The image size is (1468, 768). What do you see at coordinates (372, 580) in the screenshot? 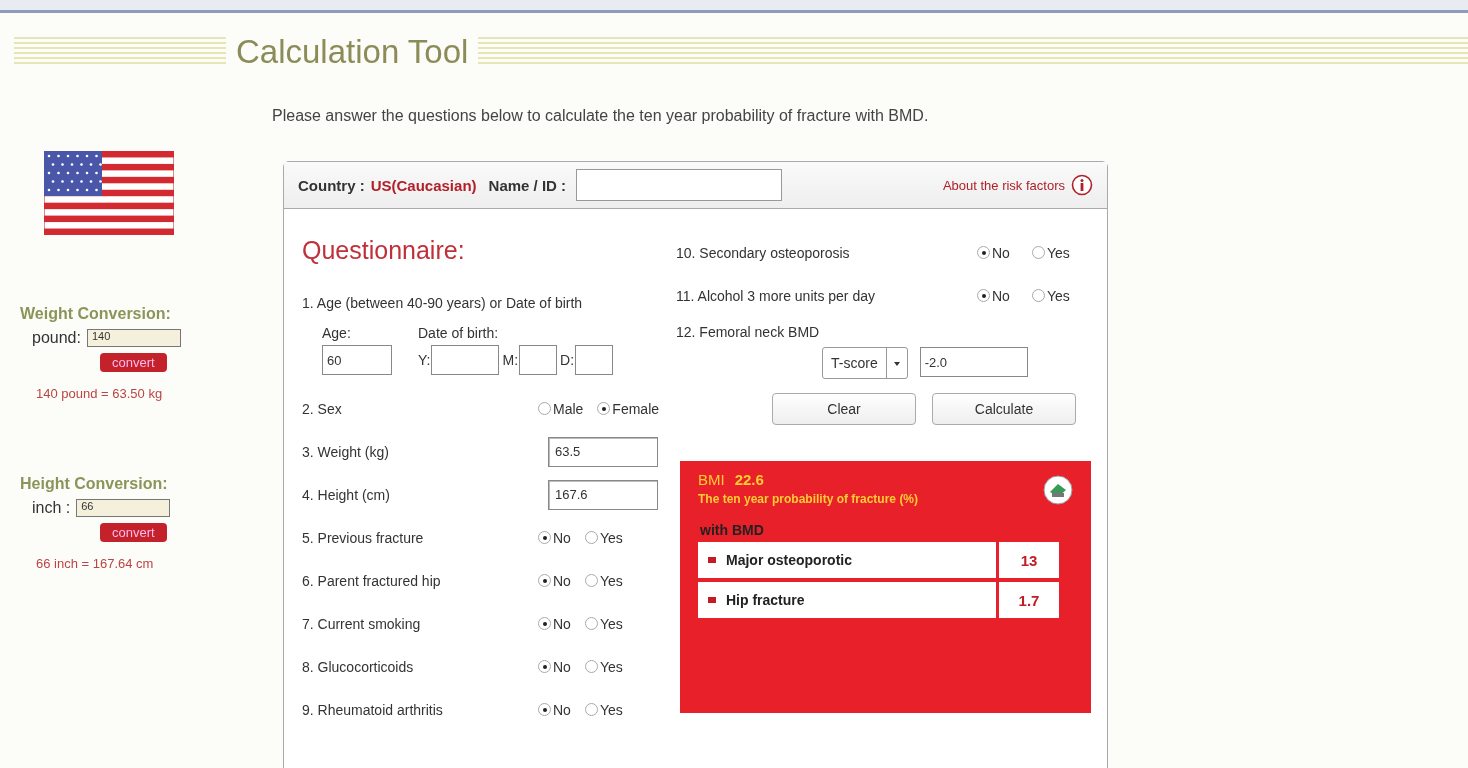
I see `question-label: 6. Parent fractured hip` at bounding box center [372, 580].